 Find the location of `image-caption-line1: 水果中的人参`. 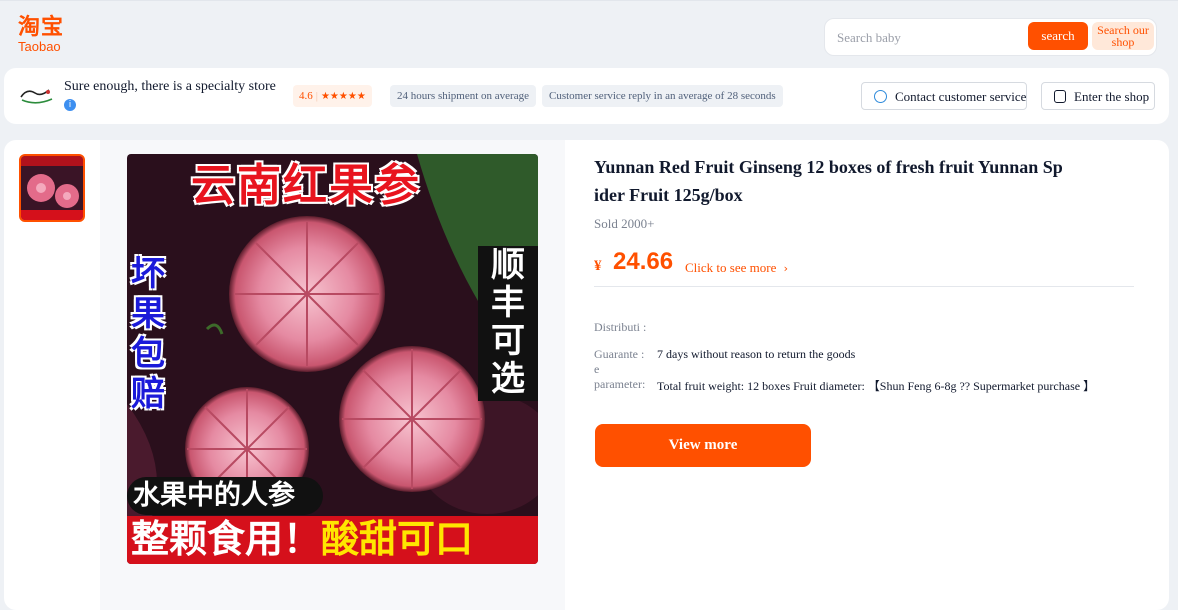

image-caption-line1: 水果中的人参 is located at coordinates (214, 495).